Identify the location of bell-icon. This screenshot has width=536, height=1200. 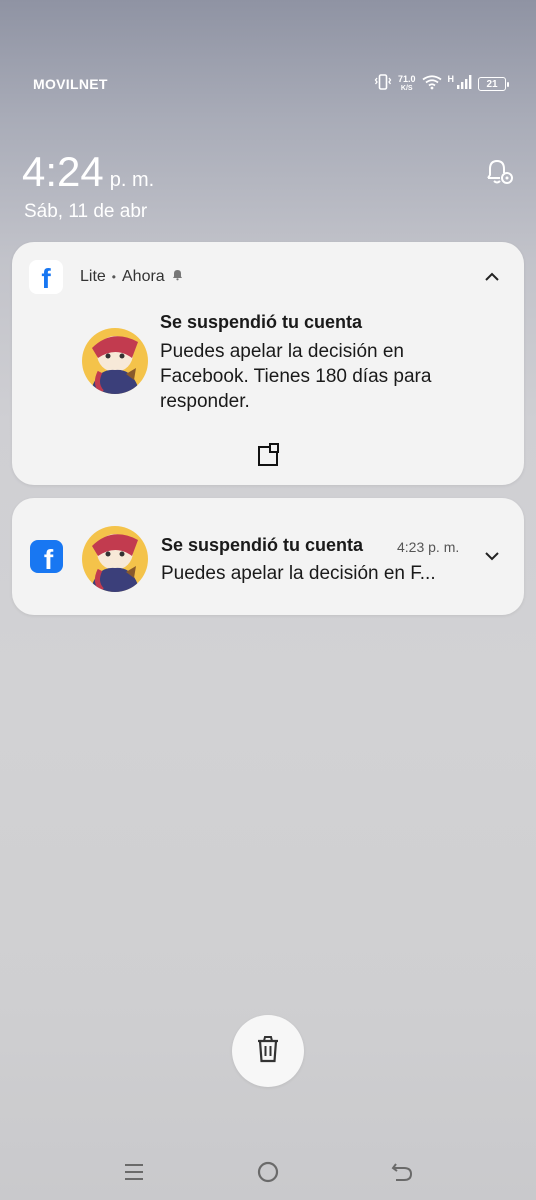
(177, 277).